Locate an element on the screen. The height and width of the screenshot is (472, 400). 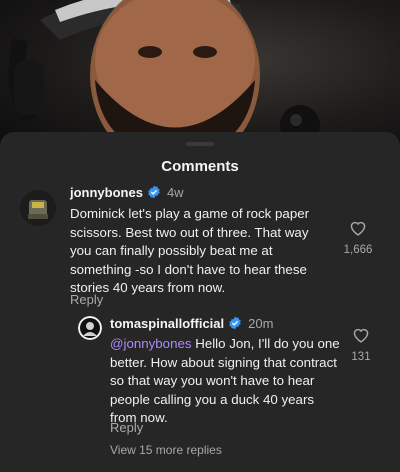
view-more-replies-button: View 15 more replies is located at coordinates (166, 450).